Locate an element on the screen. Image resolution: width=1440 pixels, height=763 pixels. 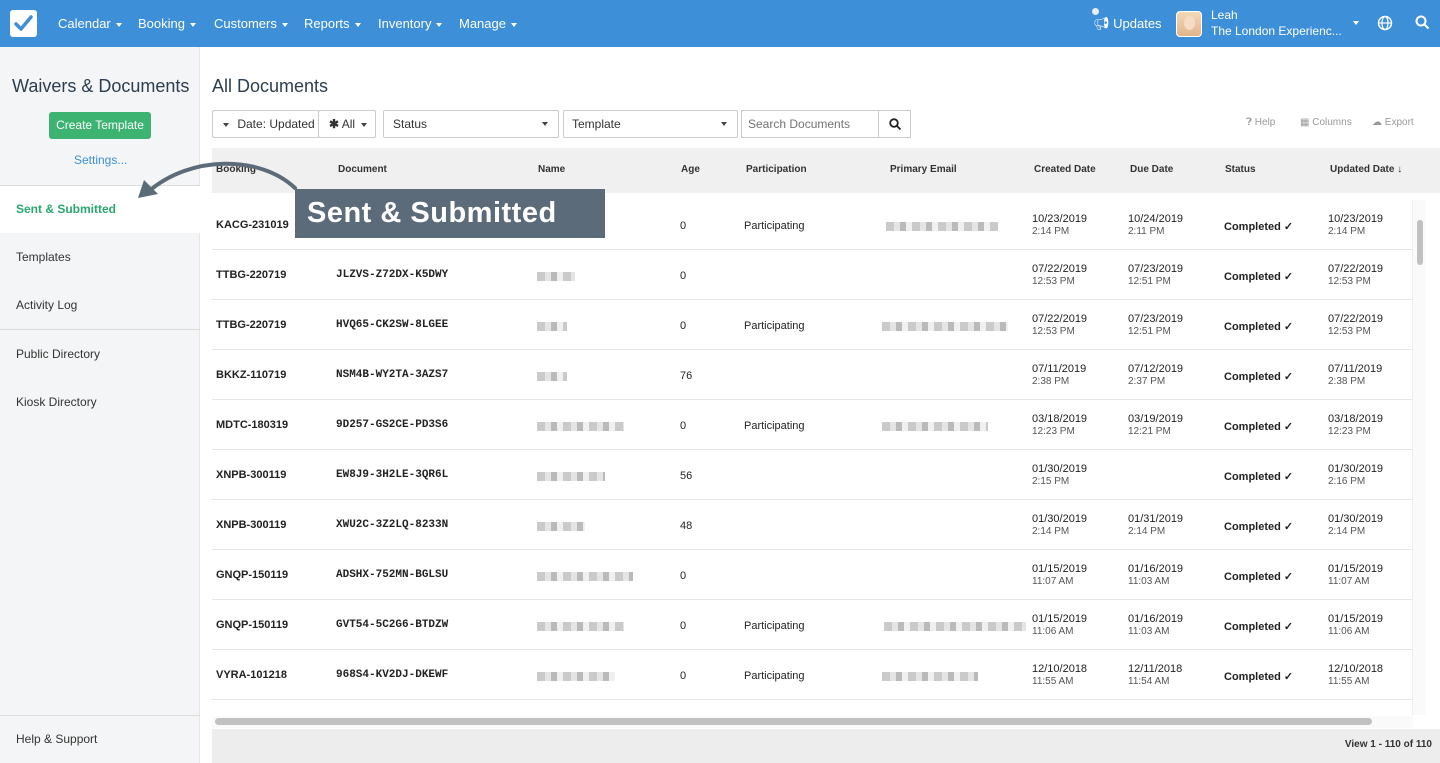
column-header-name: Name is located at coordinates (551, 169).